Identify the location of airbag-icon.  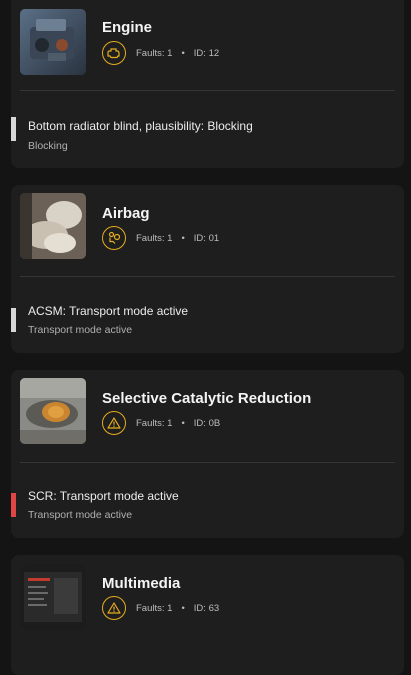
(114, 238).